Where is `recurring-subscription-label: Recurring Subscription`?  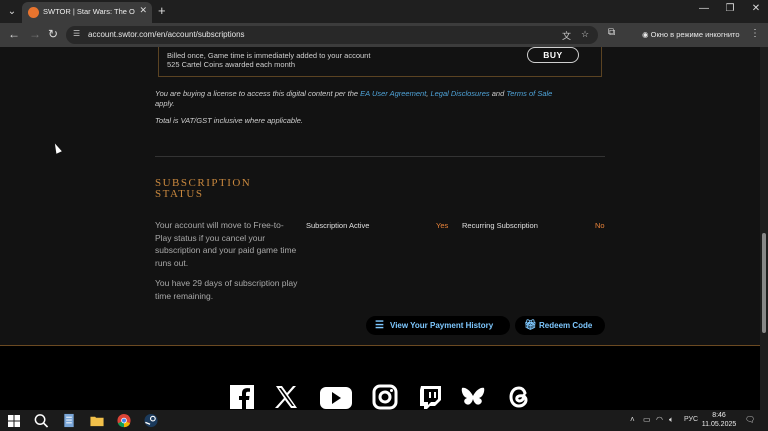 recurring-subscription-label: Recurring Subscription is located at coordinates (500, 225).